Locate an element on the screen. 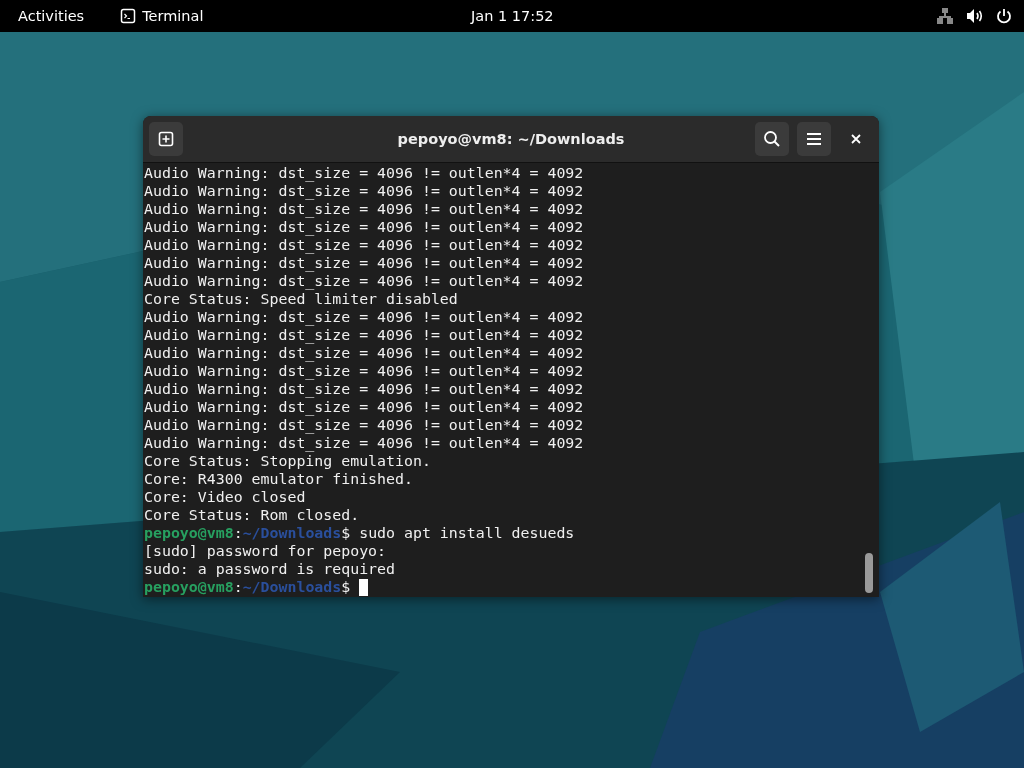 The width and height of the screenshot is (1024, 768). network-icon is located at coordinates (945, 16).